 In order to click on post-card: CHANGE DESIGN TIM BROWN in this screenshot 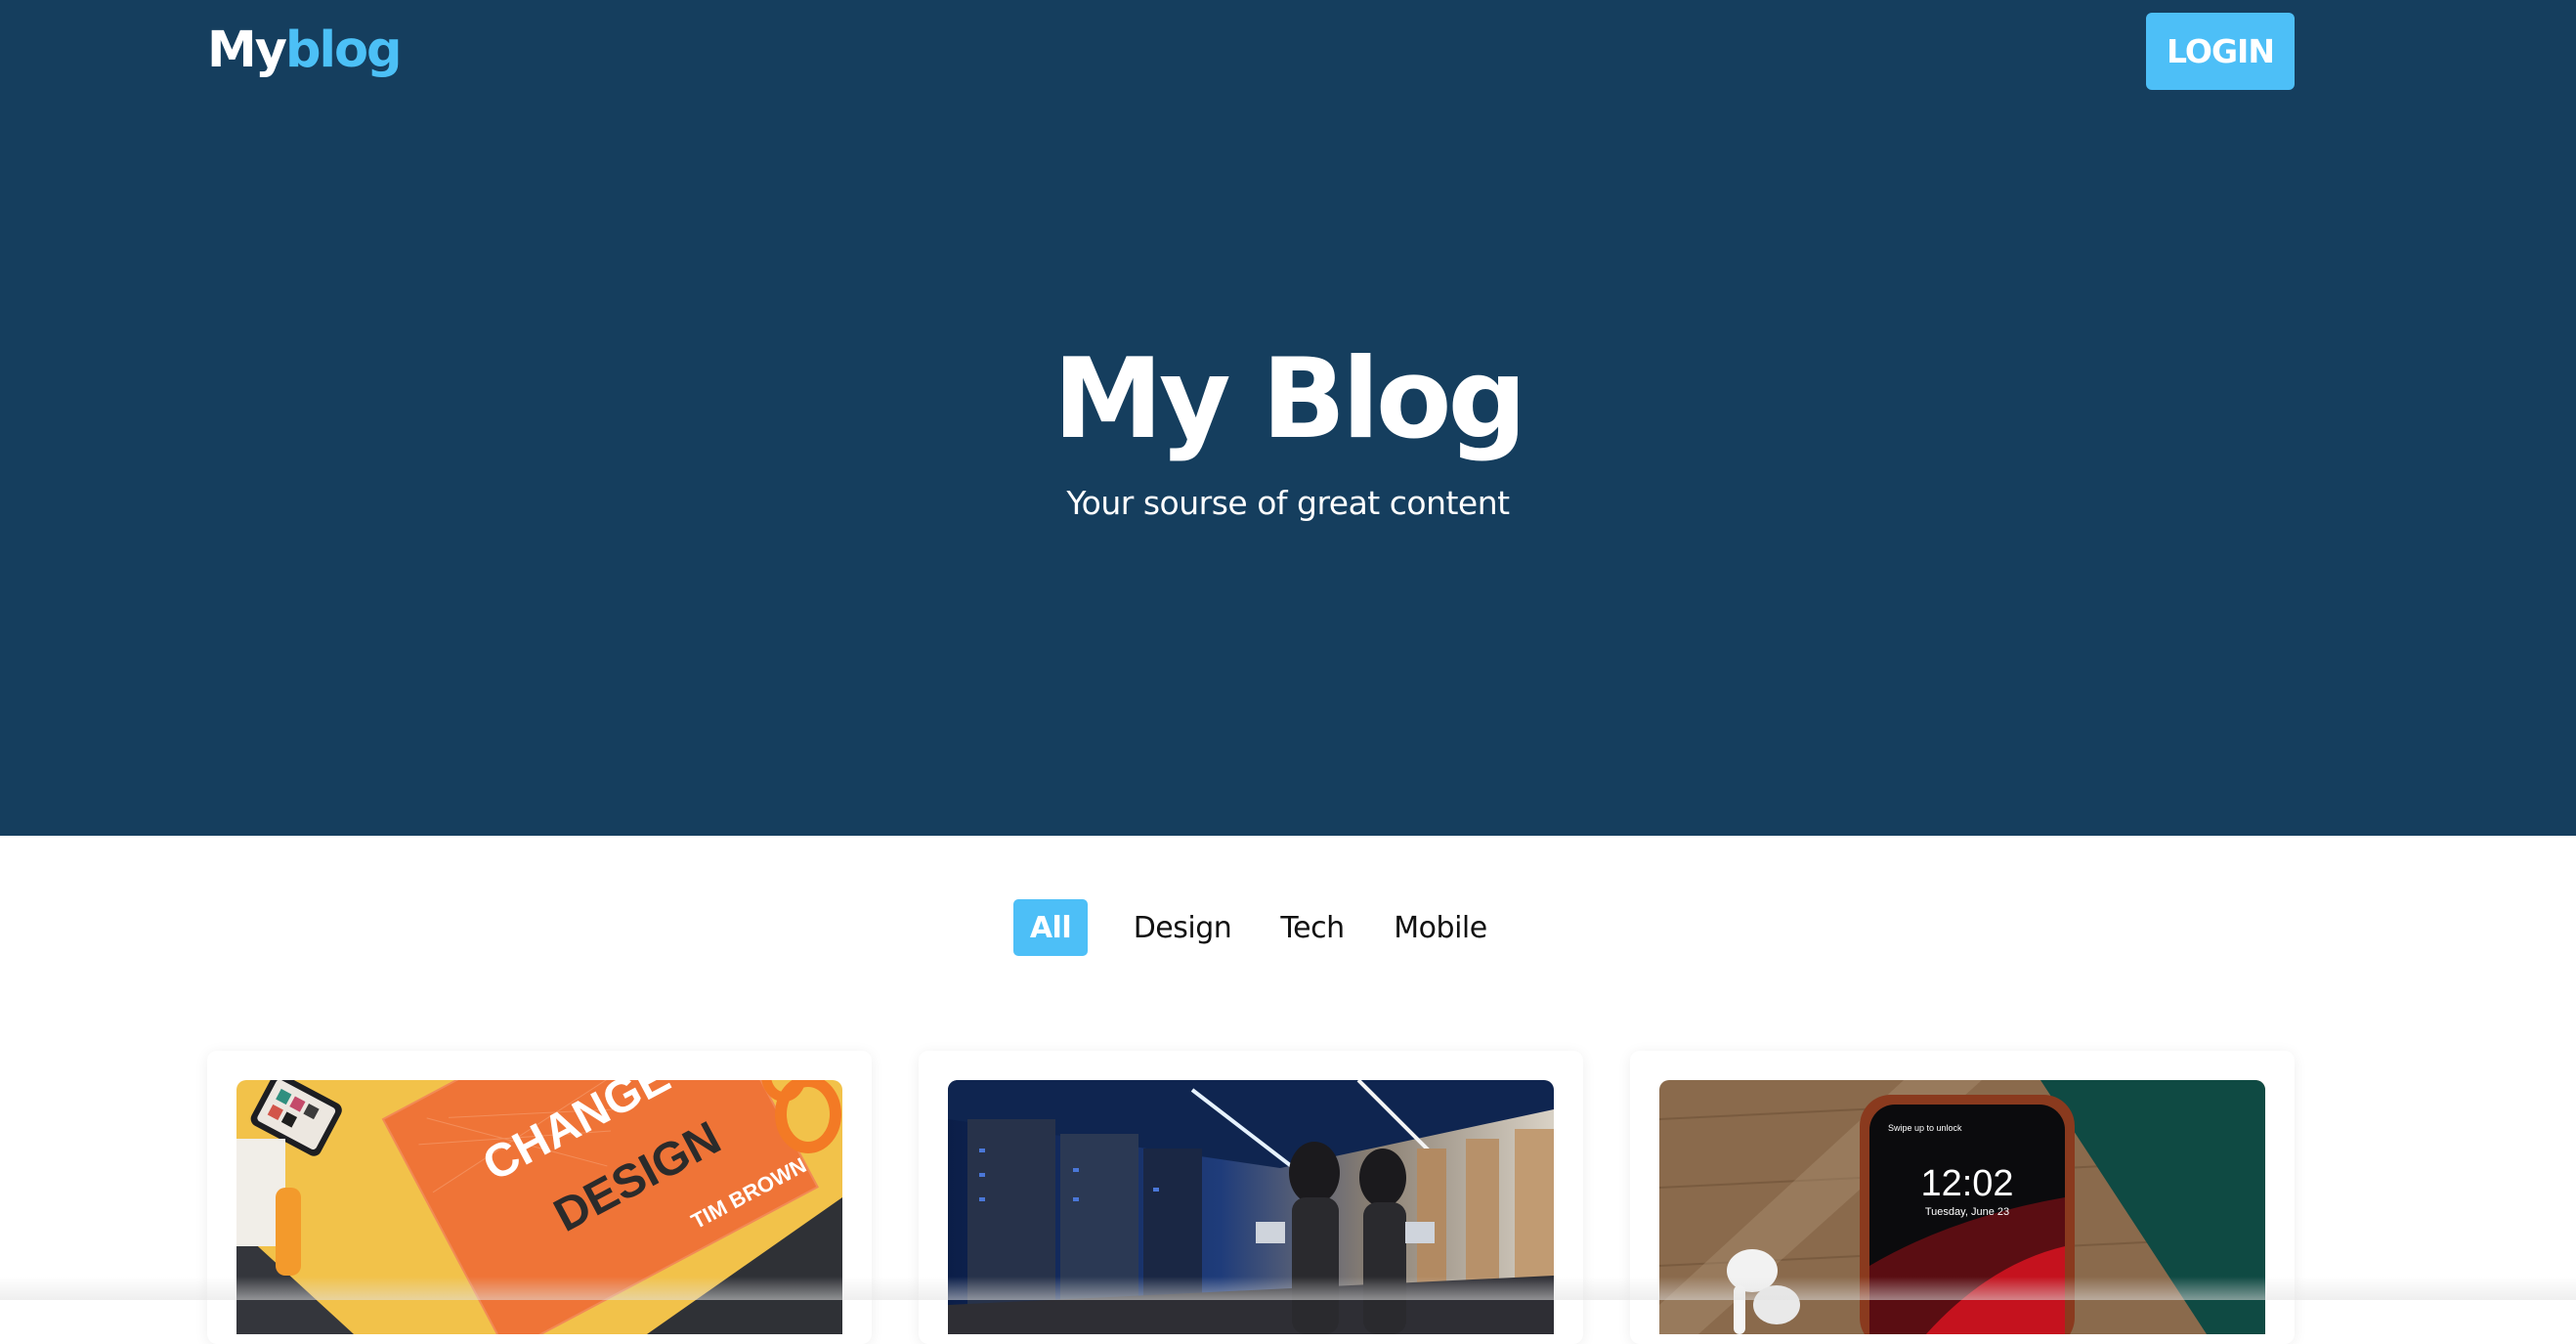, I will do `click(540, 1198)`.